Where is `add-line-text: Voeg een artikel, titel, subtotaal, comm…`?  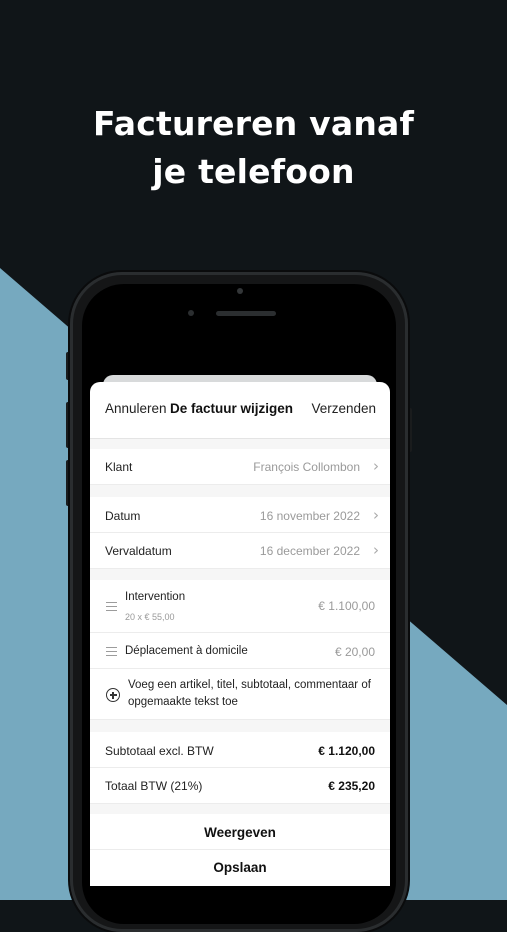
add-line-text: Voeg een artikel, titel, subtotaal, comm… is located at coordinates (249, 693).